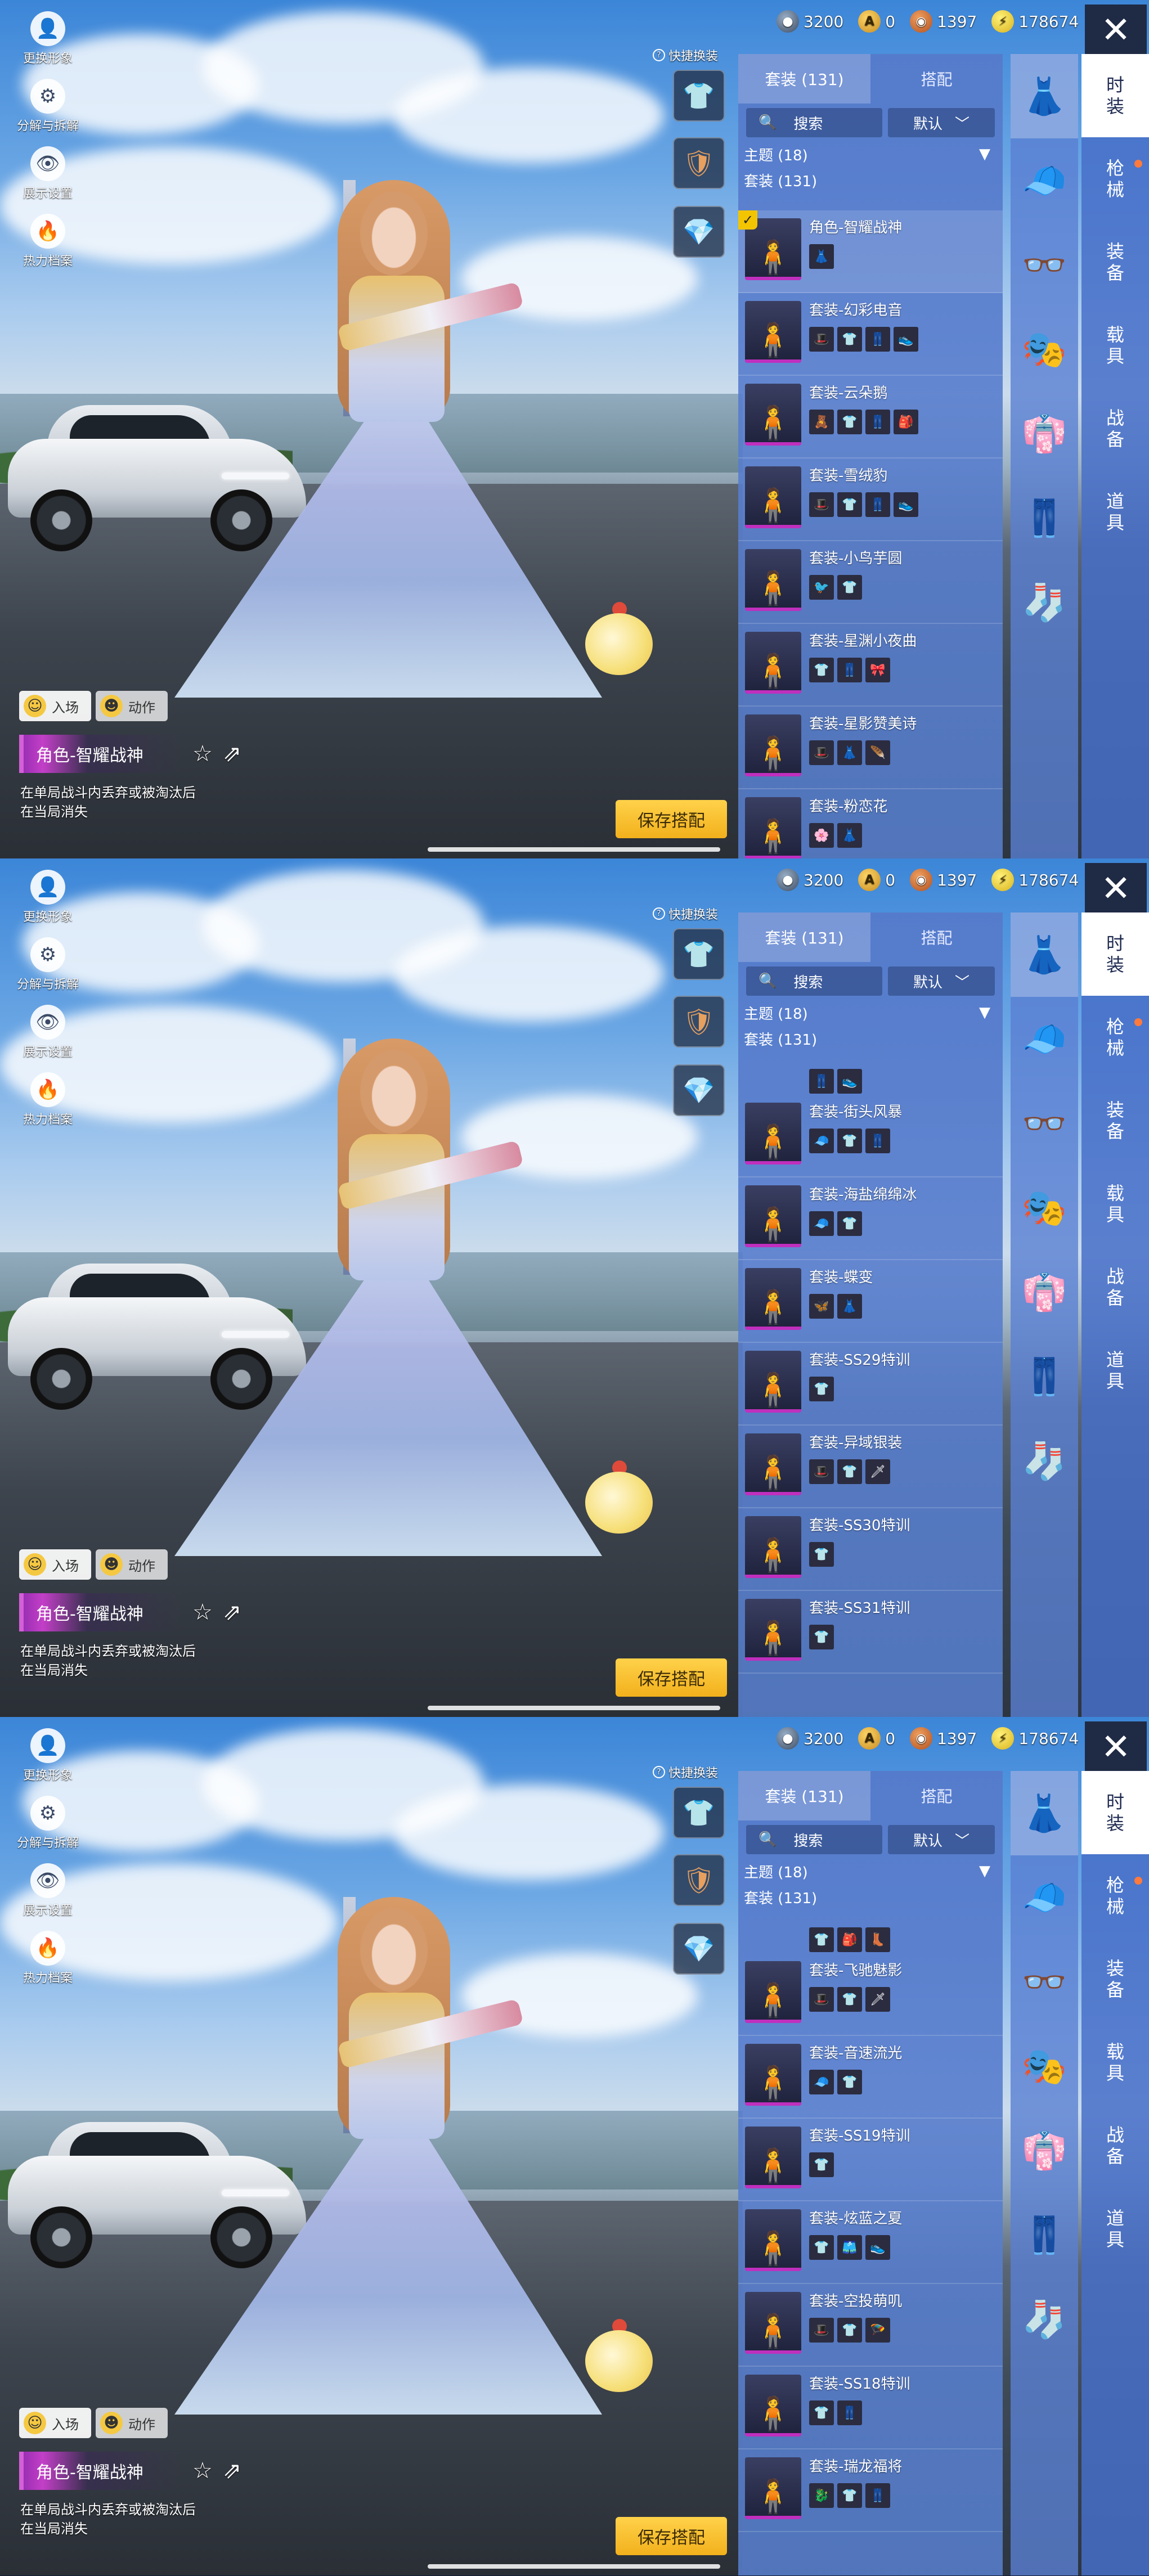 Image resolution: width=1149 pixels, height=2576 pixels. What do you see at coordinates (870, 1384) in the screenshot?
I see `outfit-list-item: 🧍 套装-SS29特训 👕` at bounding box center [870, 1384].